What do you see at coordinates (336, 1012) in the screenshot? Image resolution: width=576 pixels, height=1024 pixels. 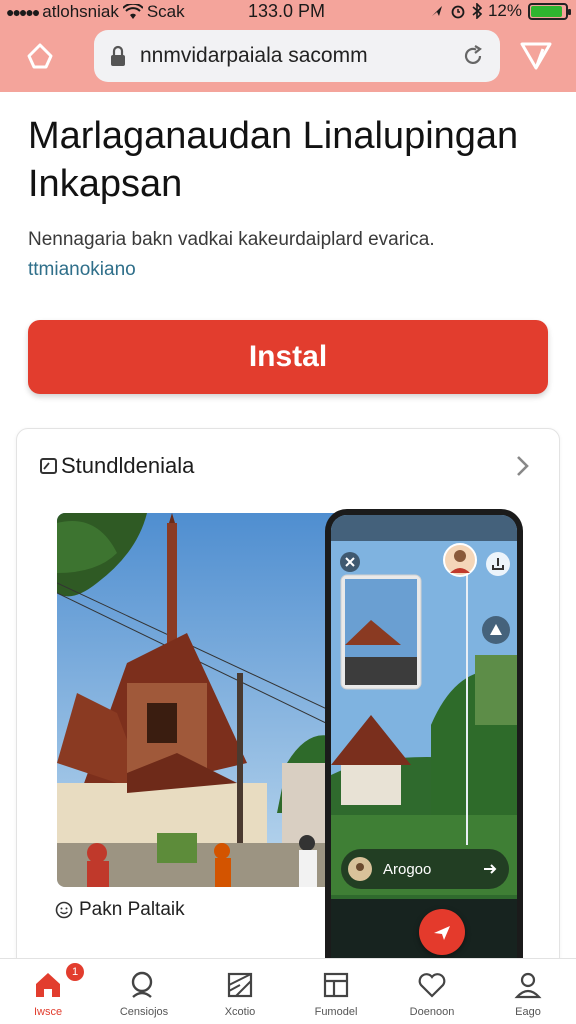 I see `tab-label: Fumodel` at bounding box center [336, 1012].